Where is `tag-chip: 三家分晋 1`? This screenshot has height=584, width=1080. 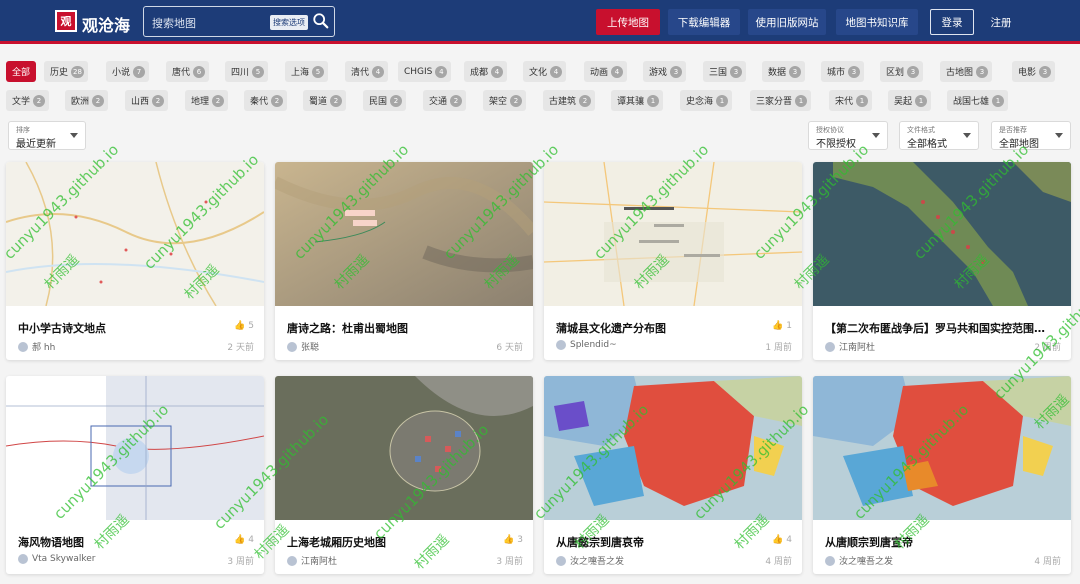 tag-chip: 三家分晋 1 is located at coordinates (781, 100).